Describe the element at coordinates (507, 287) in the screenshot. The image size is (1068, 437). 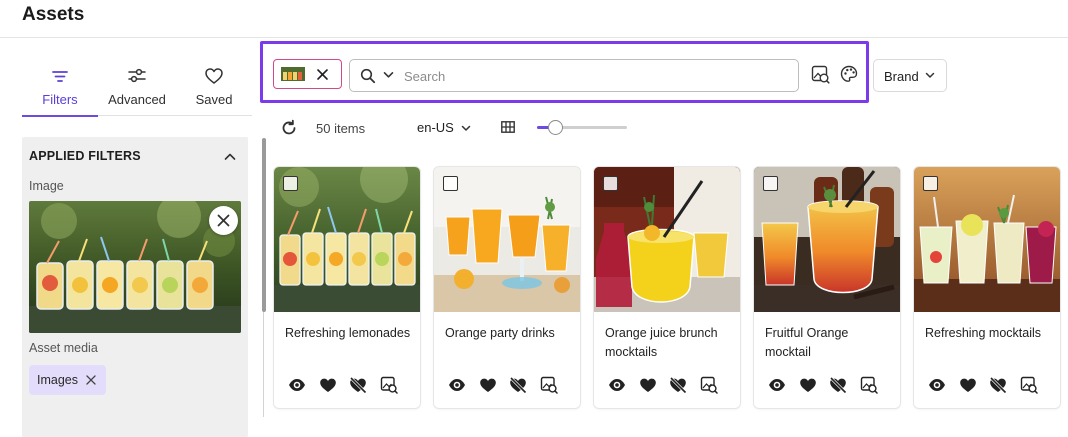
I see `asset-card: Orange party drinks` at that location.